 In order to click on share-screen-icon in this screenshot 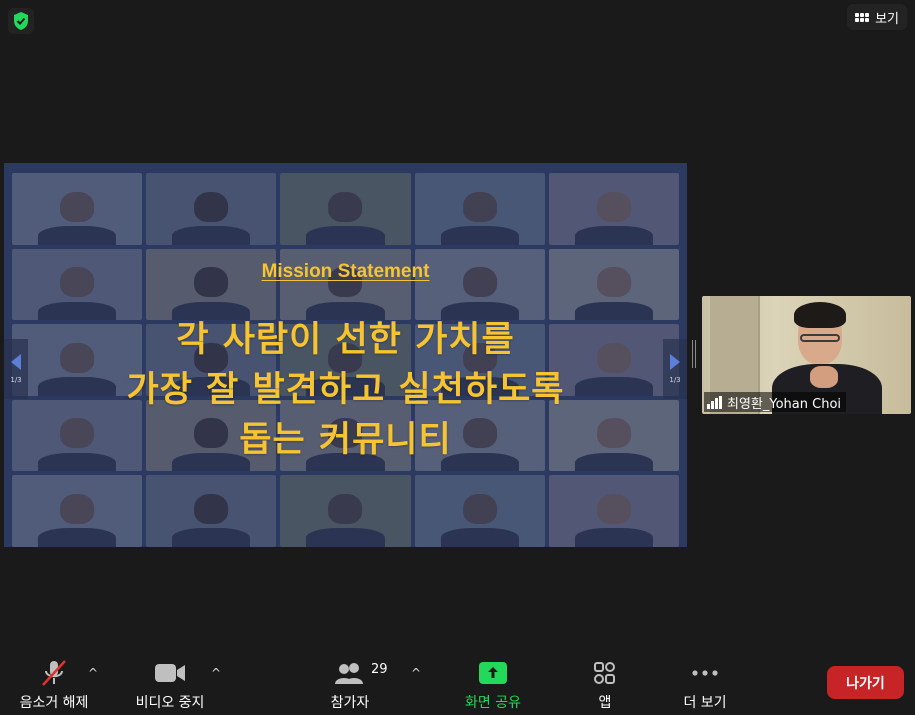, I will do `click(493, 673)`.